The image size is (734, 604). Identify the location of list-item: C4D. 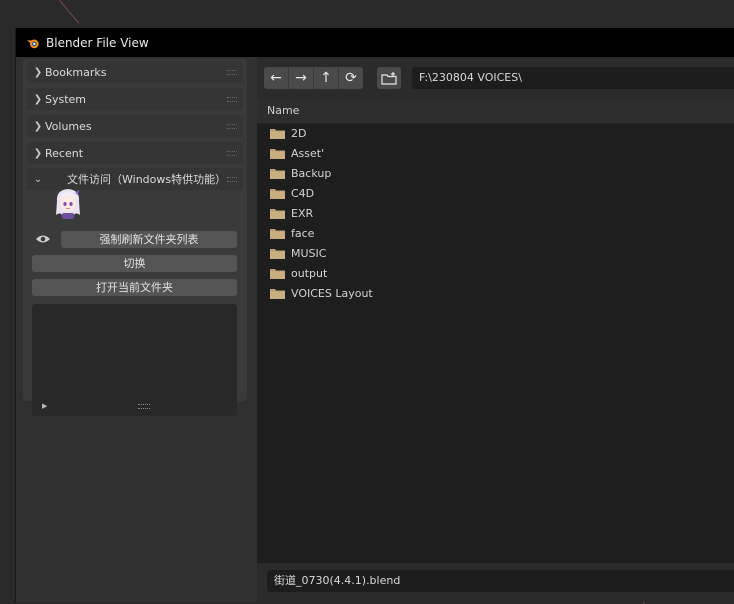
(495, 193).